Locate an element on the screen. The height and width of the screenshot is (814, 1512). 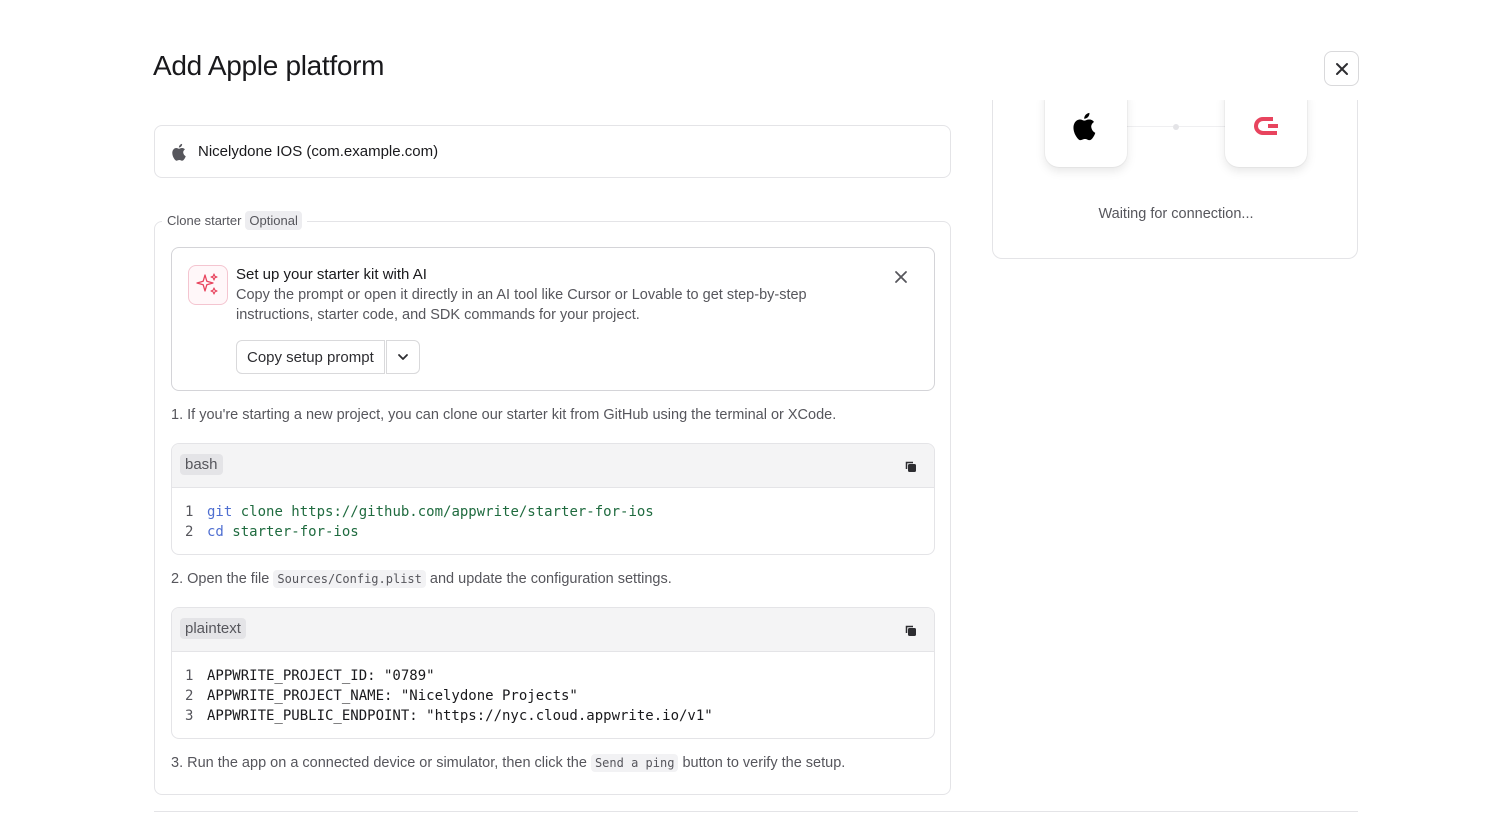
clone-starter-legend: Clone starter Optional is located at coordinates (234, 220).